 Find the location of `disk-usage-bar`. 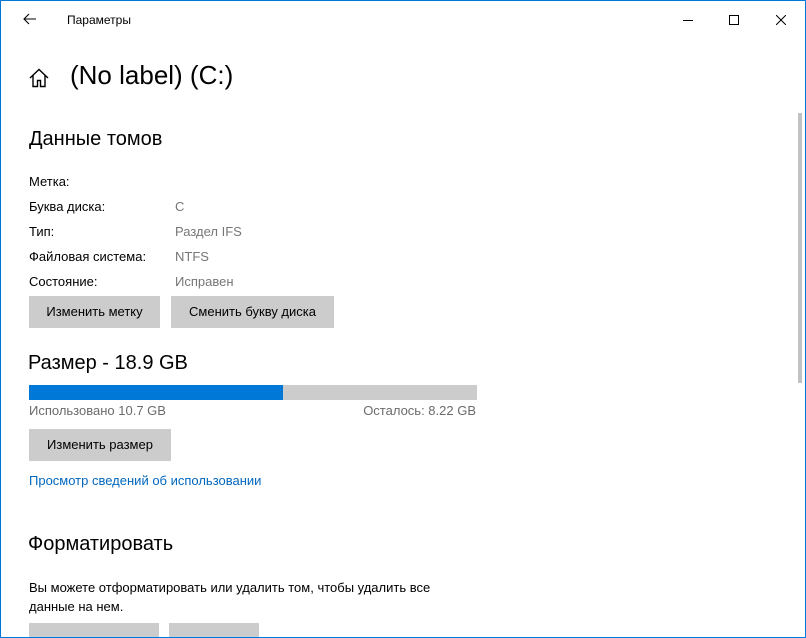

disk-usage-bar is located at coordinates (253, 392).